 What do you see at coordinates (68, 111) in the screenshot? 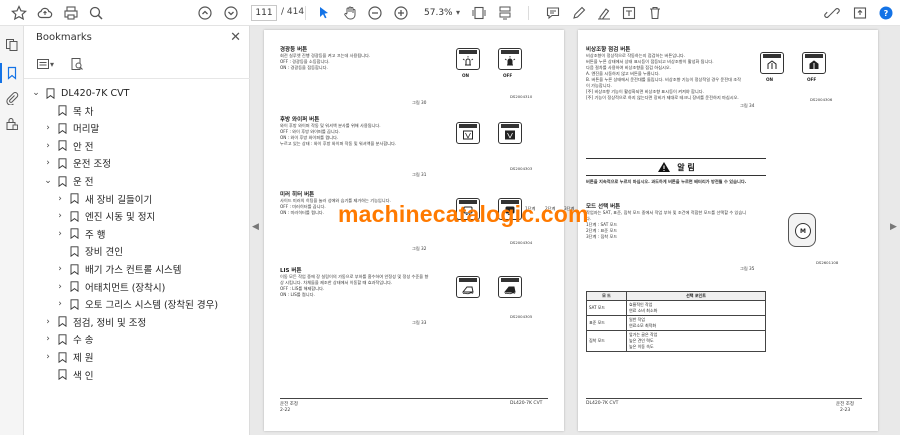
I see `bookmark-item: 목 차` at bounding box center [68, 111].